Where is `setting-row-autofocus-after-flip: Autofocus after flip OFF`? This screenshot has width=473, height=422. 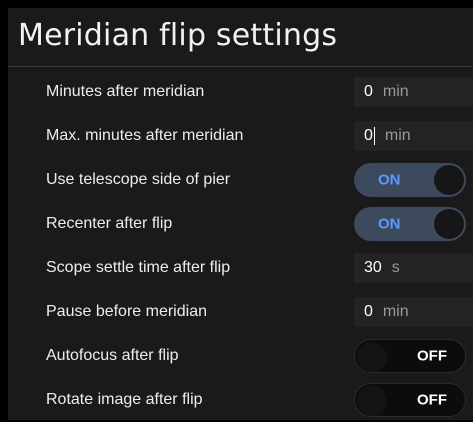
setting-row-autofocus-after-flip: Autofocus after flip OFF is located at coordinates (240, 356).